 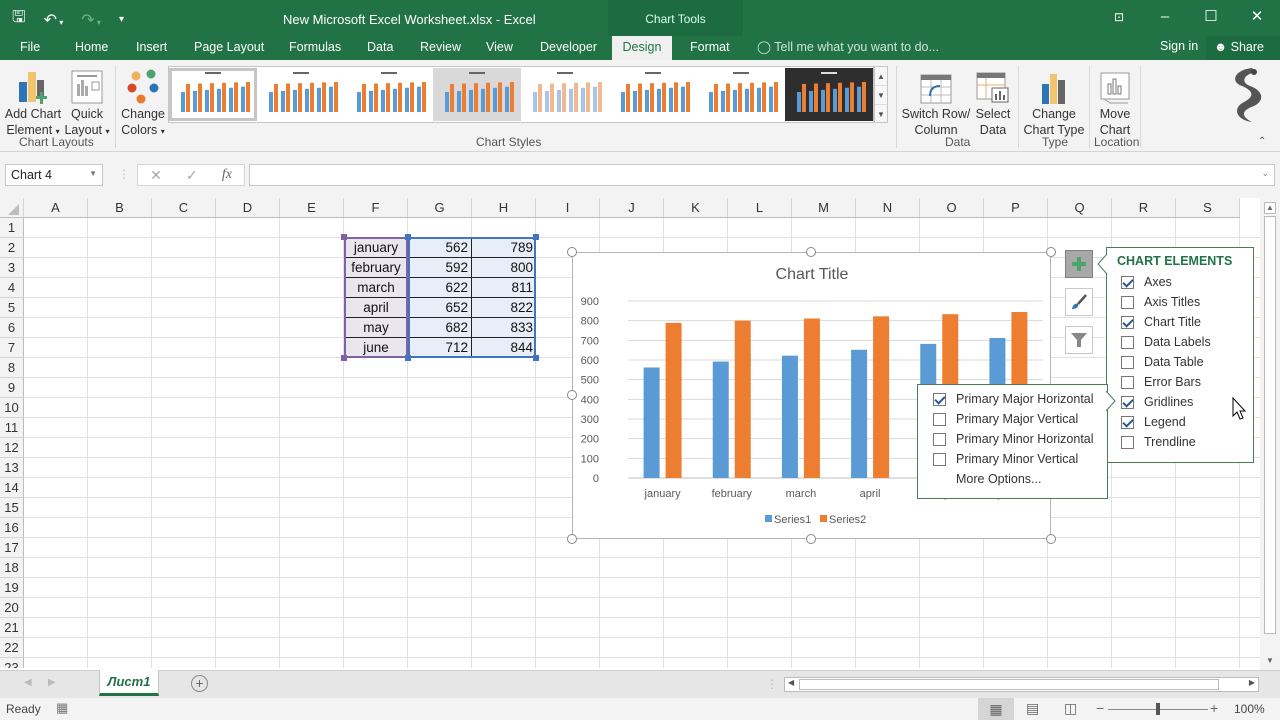 What do you see at coordinates (12, 448) in the screenshot?
I see `row-header-12: 12` at bounding box center [12, 448].